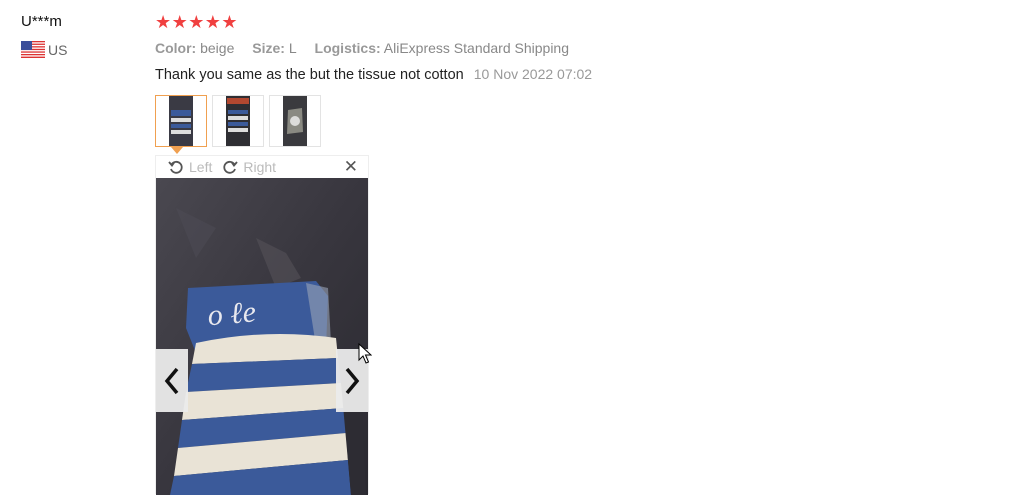 Image resolution: width=1024 pixels, height=495 pixels. Describe the element at coordinates (58, 49) in the screenshot. I see `country-code: US` at that location.